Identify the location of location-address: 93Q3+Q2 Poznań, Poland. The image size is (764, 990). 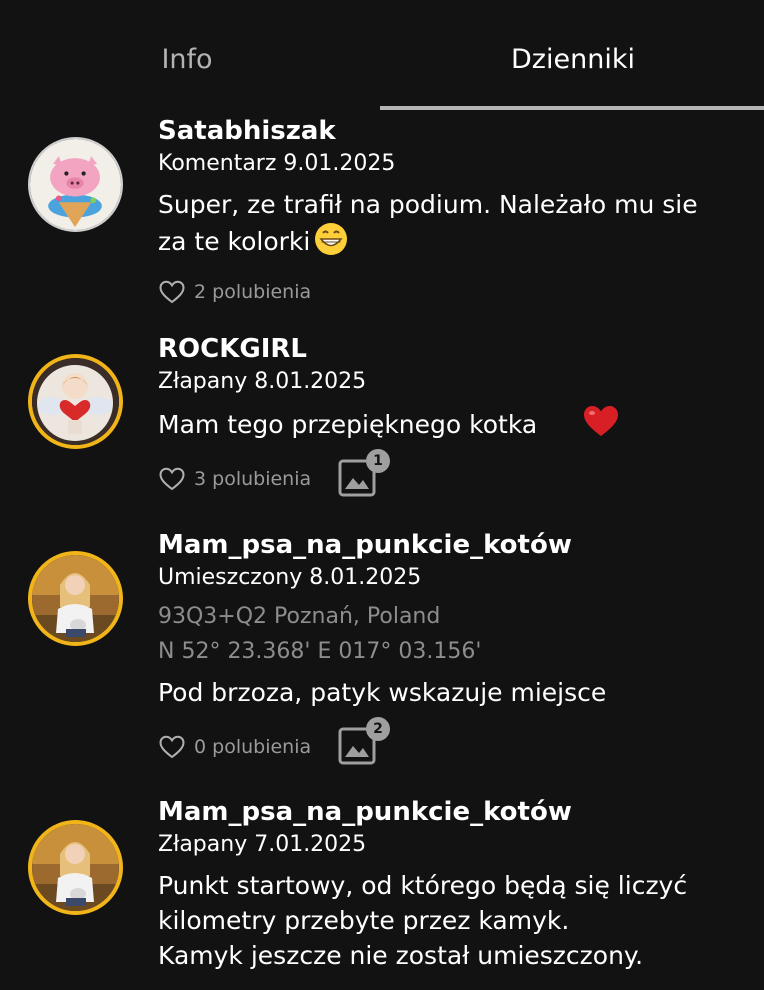
(456, 617).